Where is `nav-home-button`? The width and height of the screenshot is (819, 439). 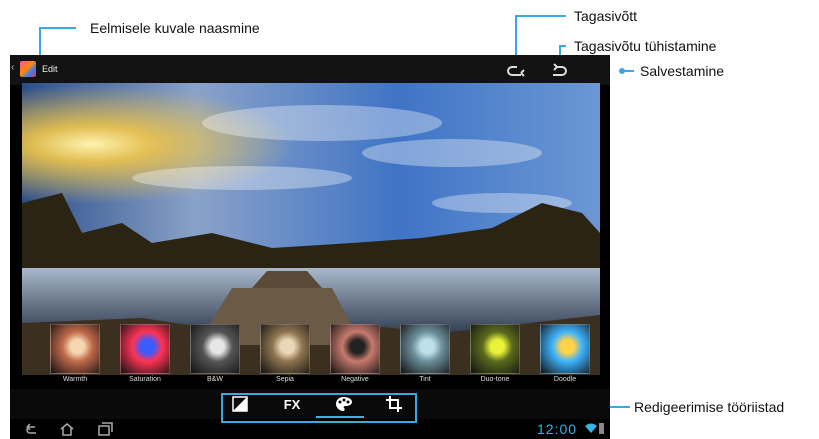 nav-home-button is located at coordinates (67, 429).